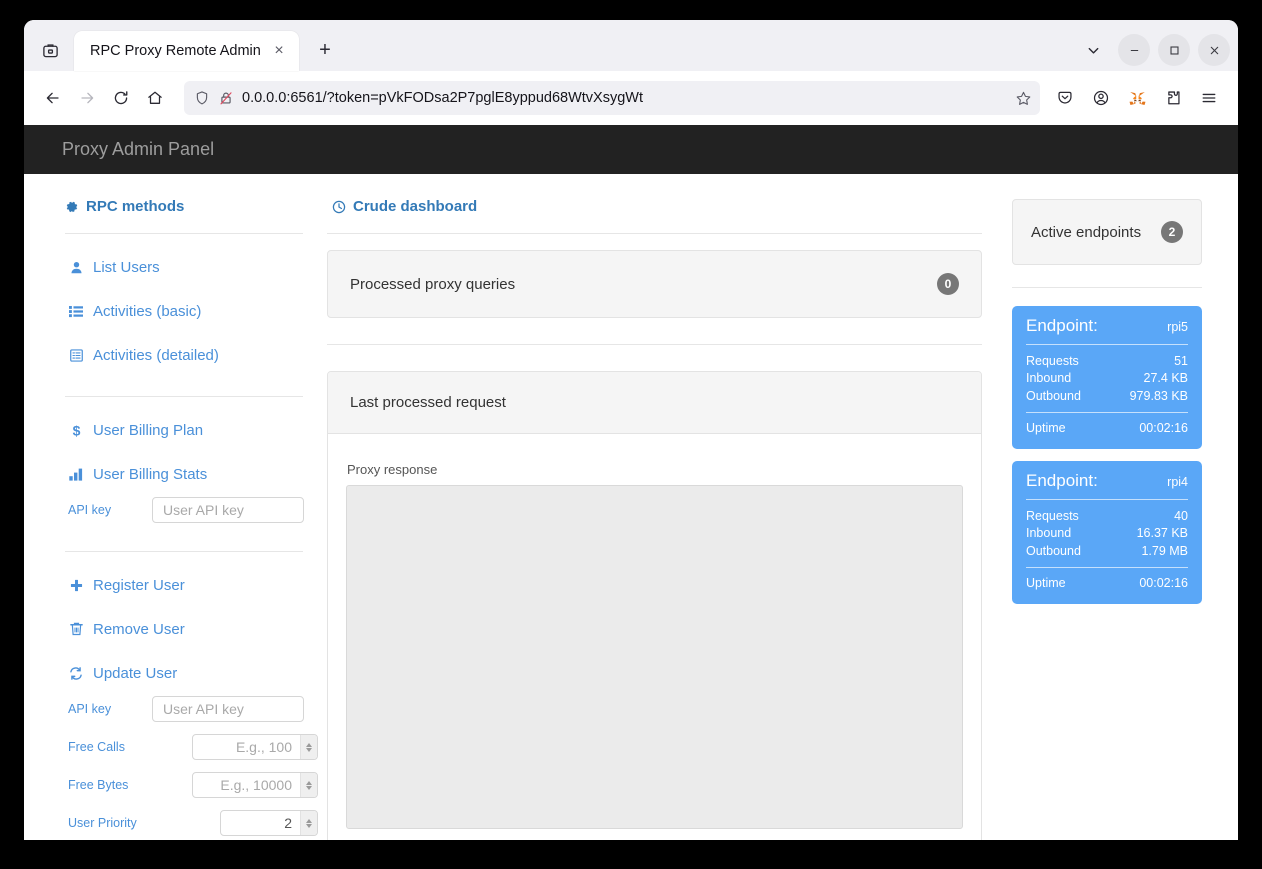 Image resolution: width=1262 pixels, height=869 pixels. What do you see at coordinates (1134, 50) in the screenshot?
I see `minimize-button` at bounding box center [1134, 50].